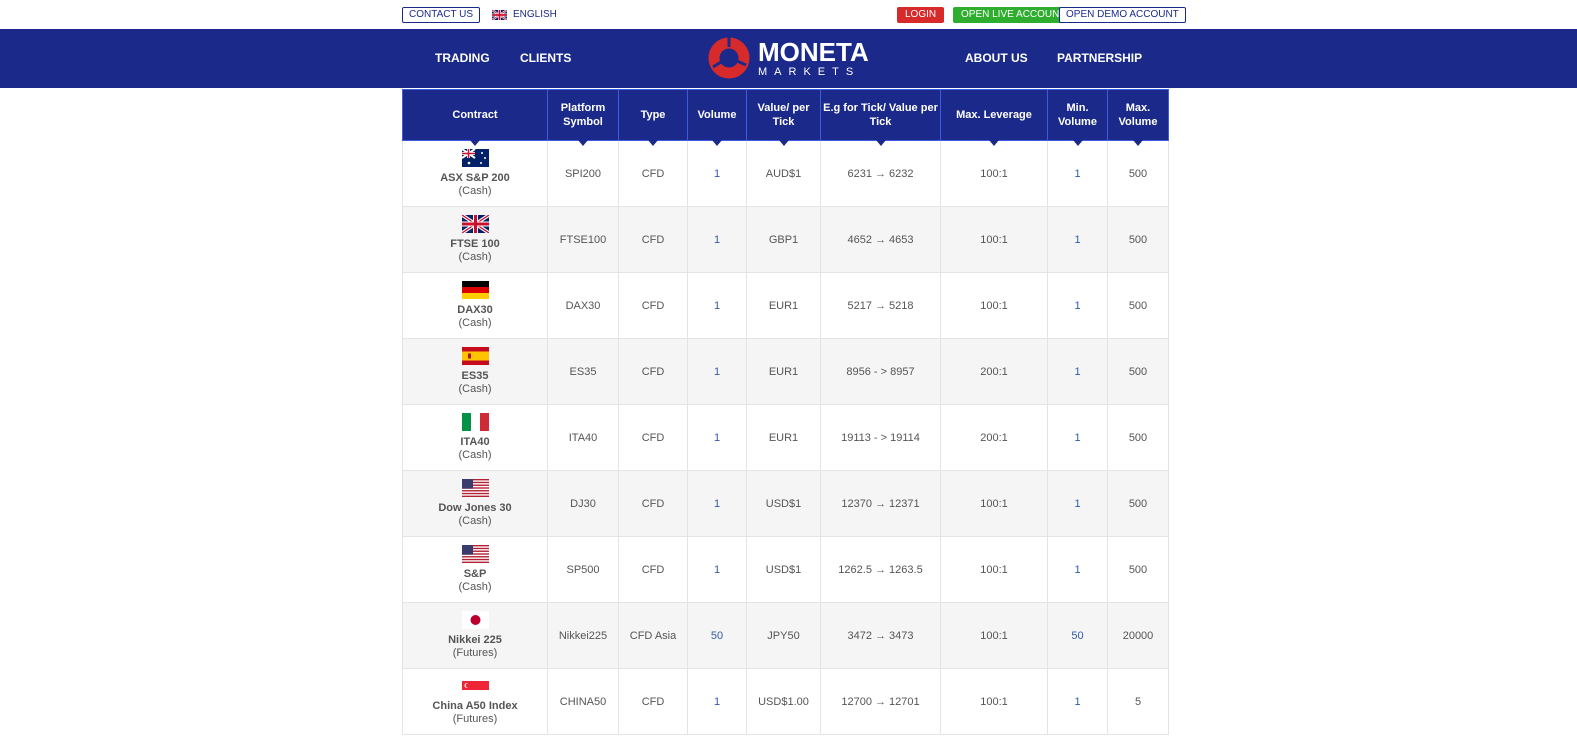 This screenshot has width=1577, height=744. Describe the element at coordinates (783, 239) in the screenshot. I see `value-cell: GBP1` at that location.